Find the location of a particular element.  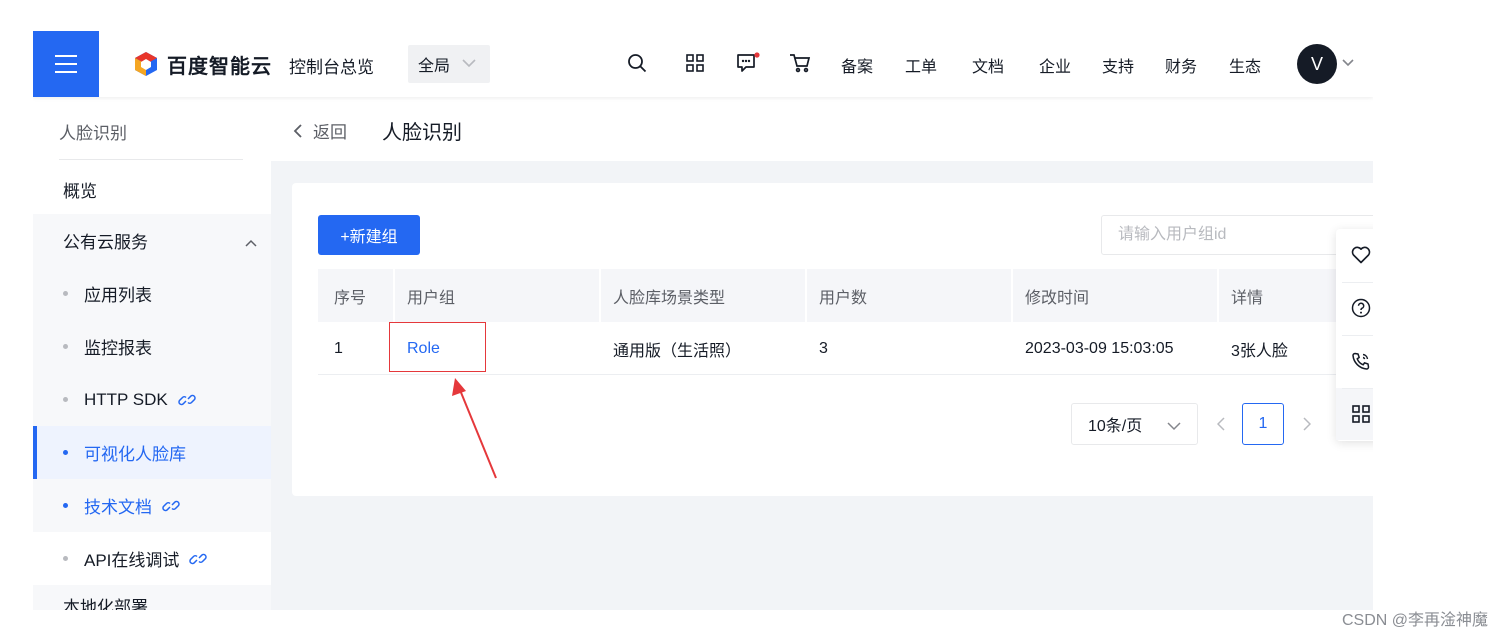

nav-beian: 备案 is located at coordinates (857, 65).